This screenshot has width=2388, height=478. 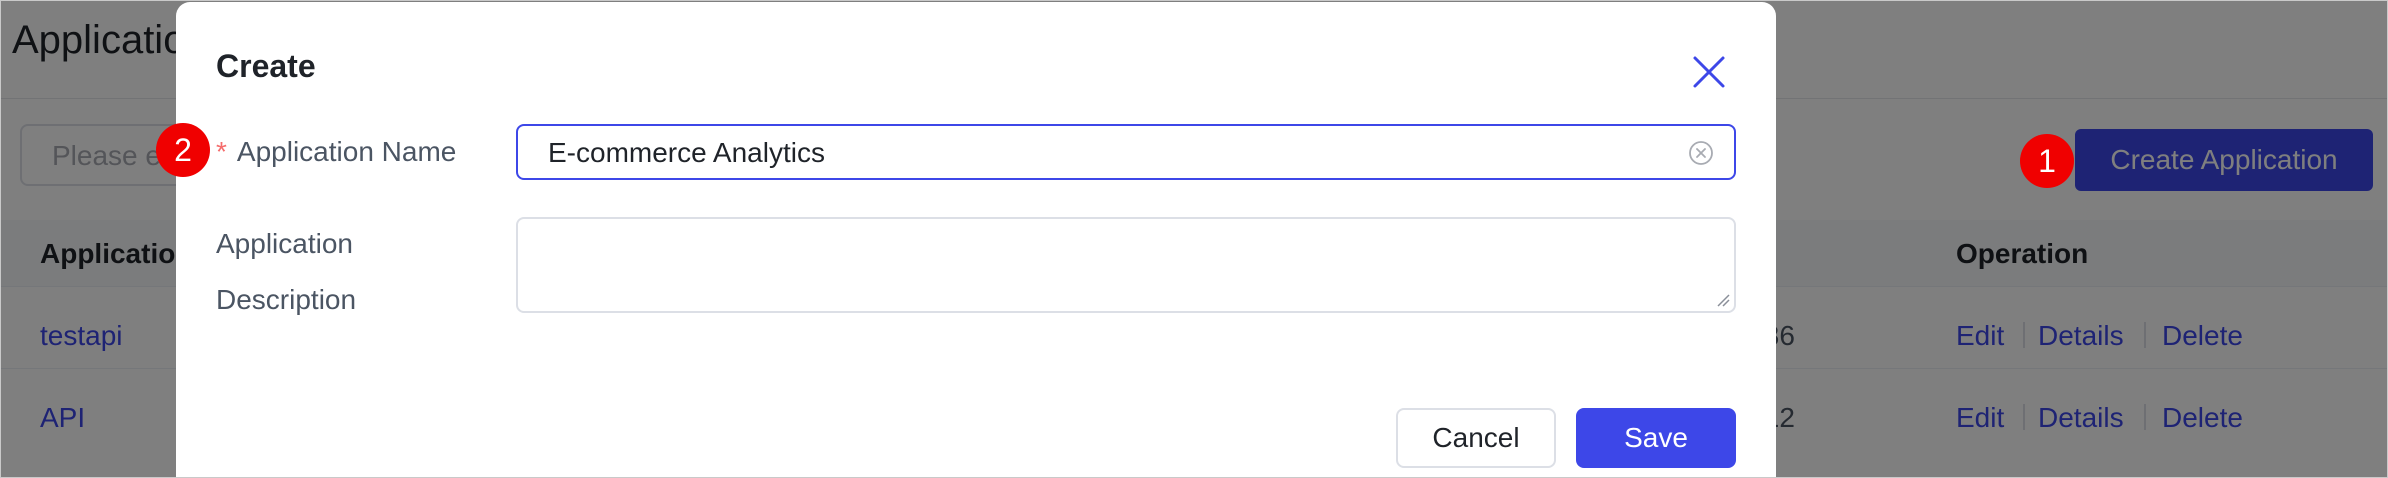 I want to click on cancel-button: Cancel, so click(x=1476, y=438).